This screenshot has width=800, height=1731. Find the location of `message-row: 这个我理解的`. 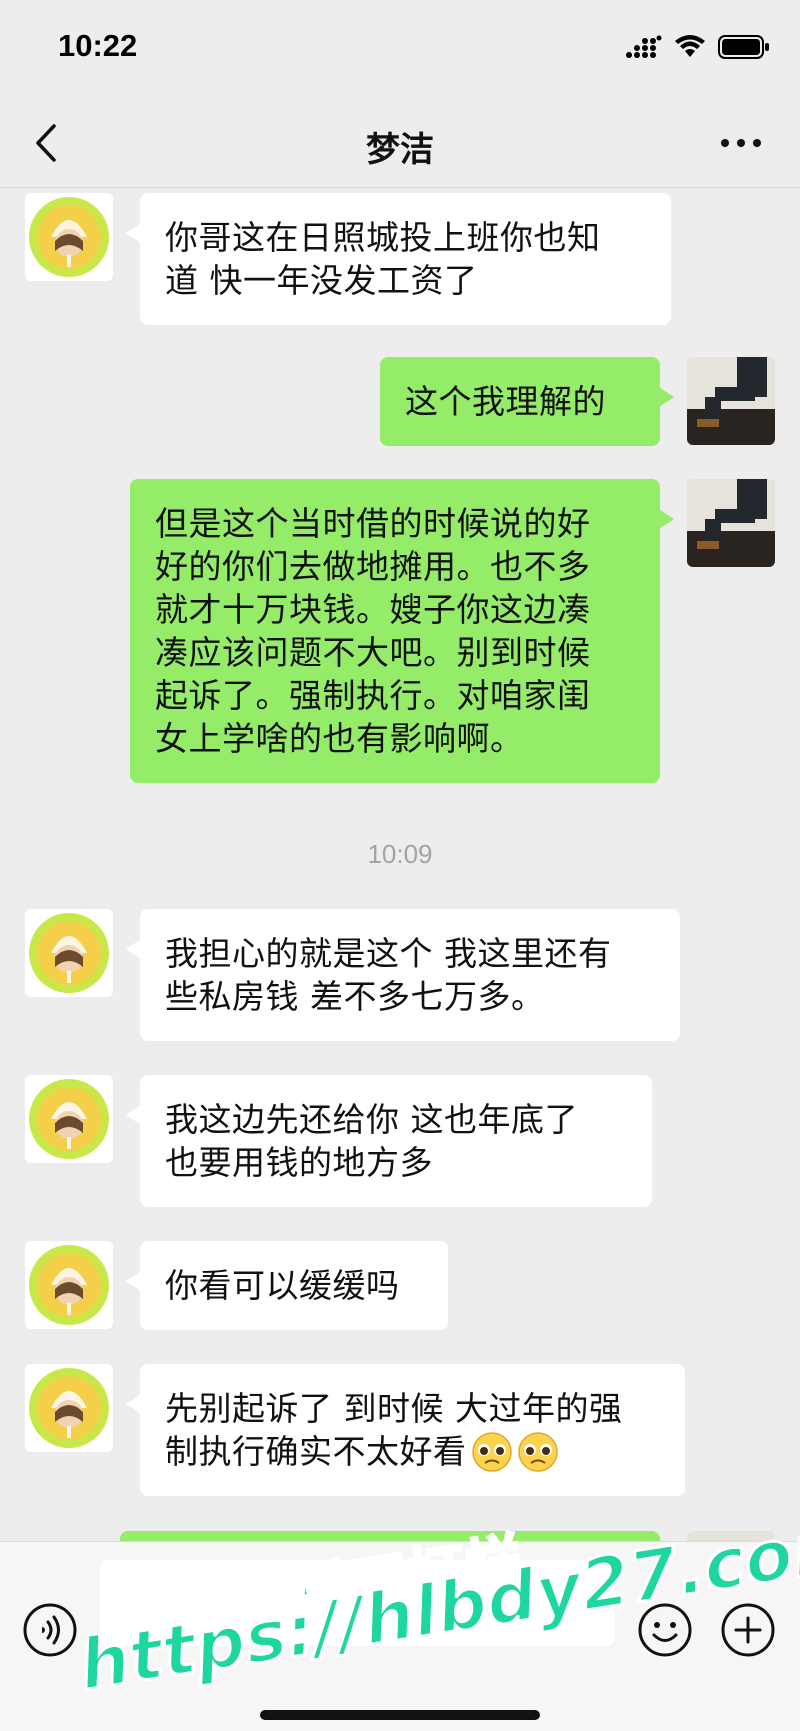

message-row: 这个我理解的 is located at coordinates (400, 402).